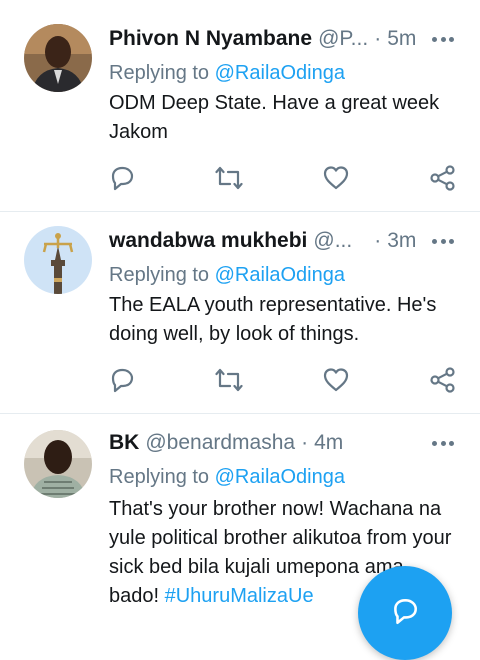 This screenshot has height=660, width=480. What do you see at coordinates (124, 443) in the screenshot?
I see `display-name: BK` at bounding box center [124, 443].